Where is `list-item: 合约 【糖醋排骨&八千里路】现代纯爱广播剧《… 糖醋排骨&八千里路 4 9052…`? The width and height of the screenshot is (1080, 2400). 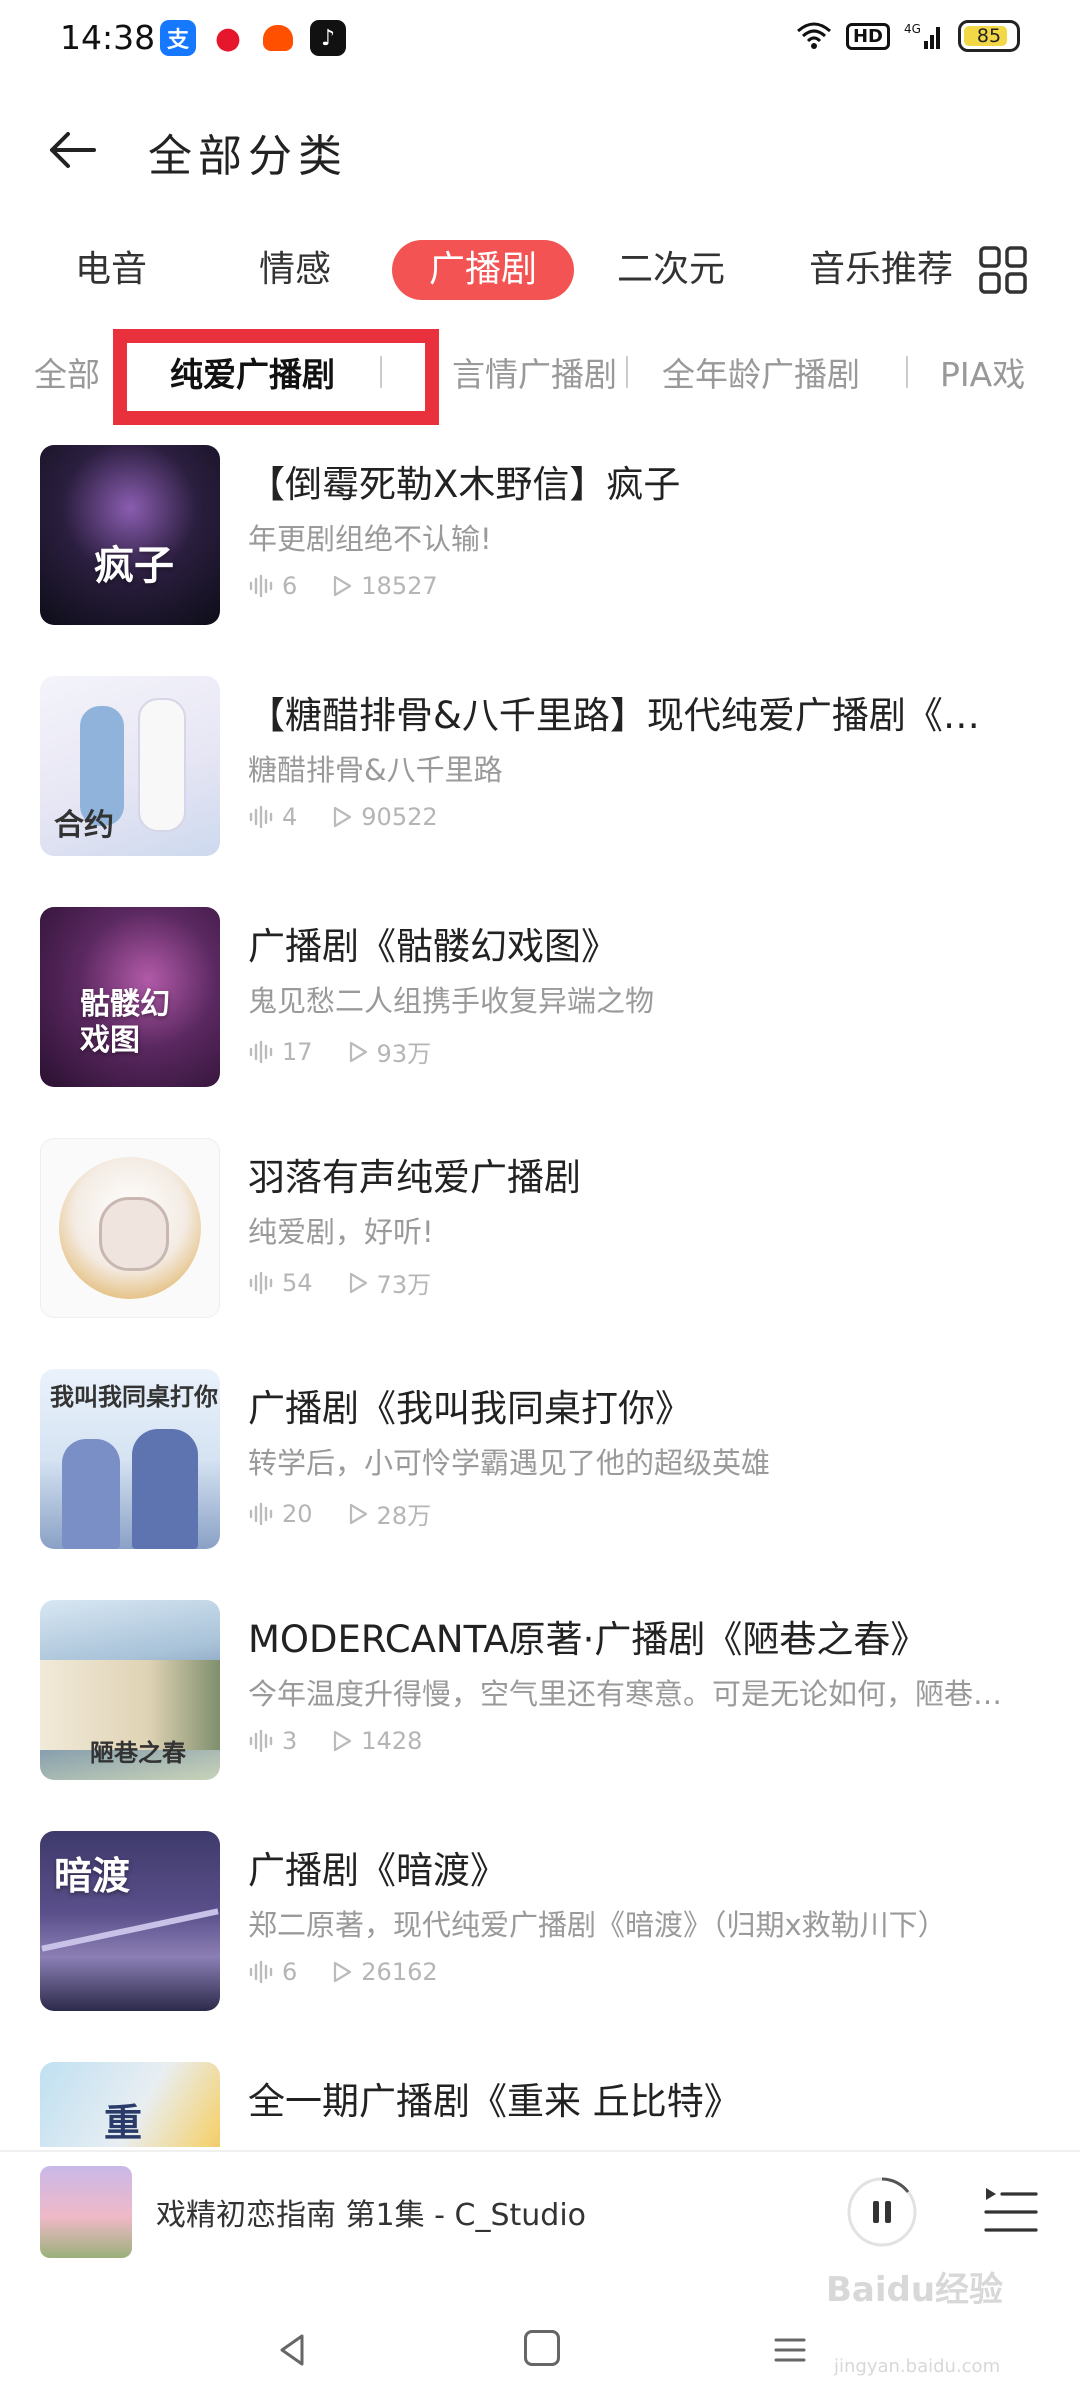
list-item: 合约 【糖醋排骨&八千里路】现代纯爱广播剧《… 糖醋排骨&八千里路 4 9052… is located at coordinates (540, 786).